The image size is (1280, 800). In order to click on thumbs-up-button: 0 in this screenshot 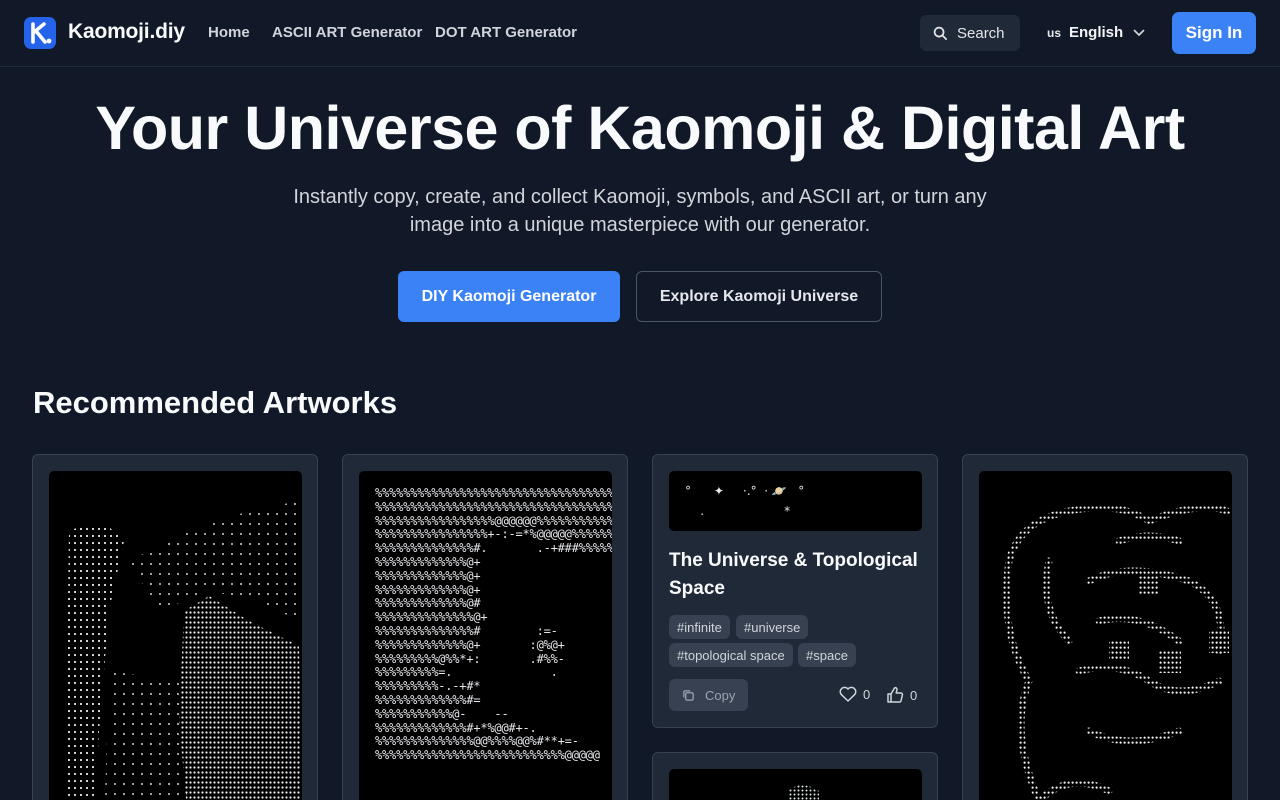, I will do `click(901, 695)`.